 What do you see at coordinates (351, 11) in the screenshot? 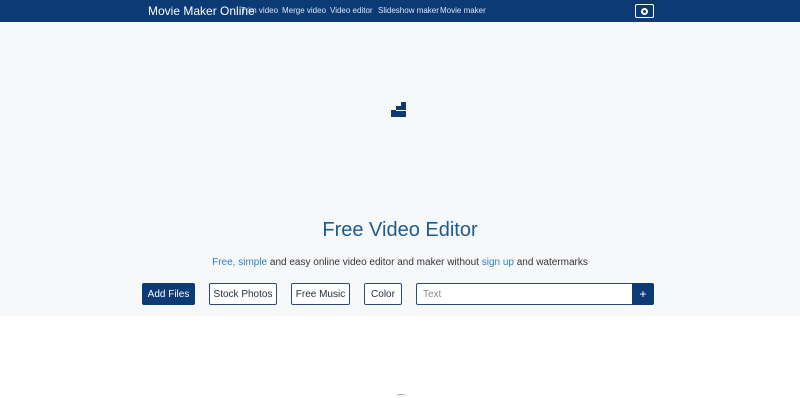
I see `nav-link-video-editor: Video editor` at bounding box center [351, 11].